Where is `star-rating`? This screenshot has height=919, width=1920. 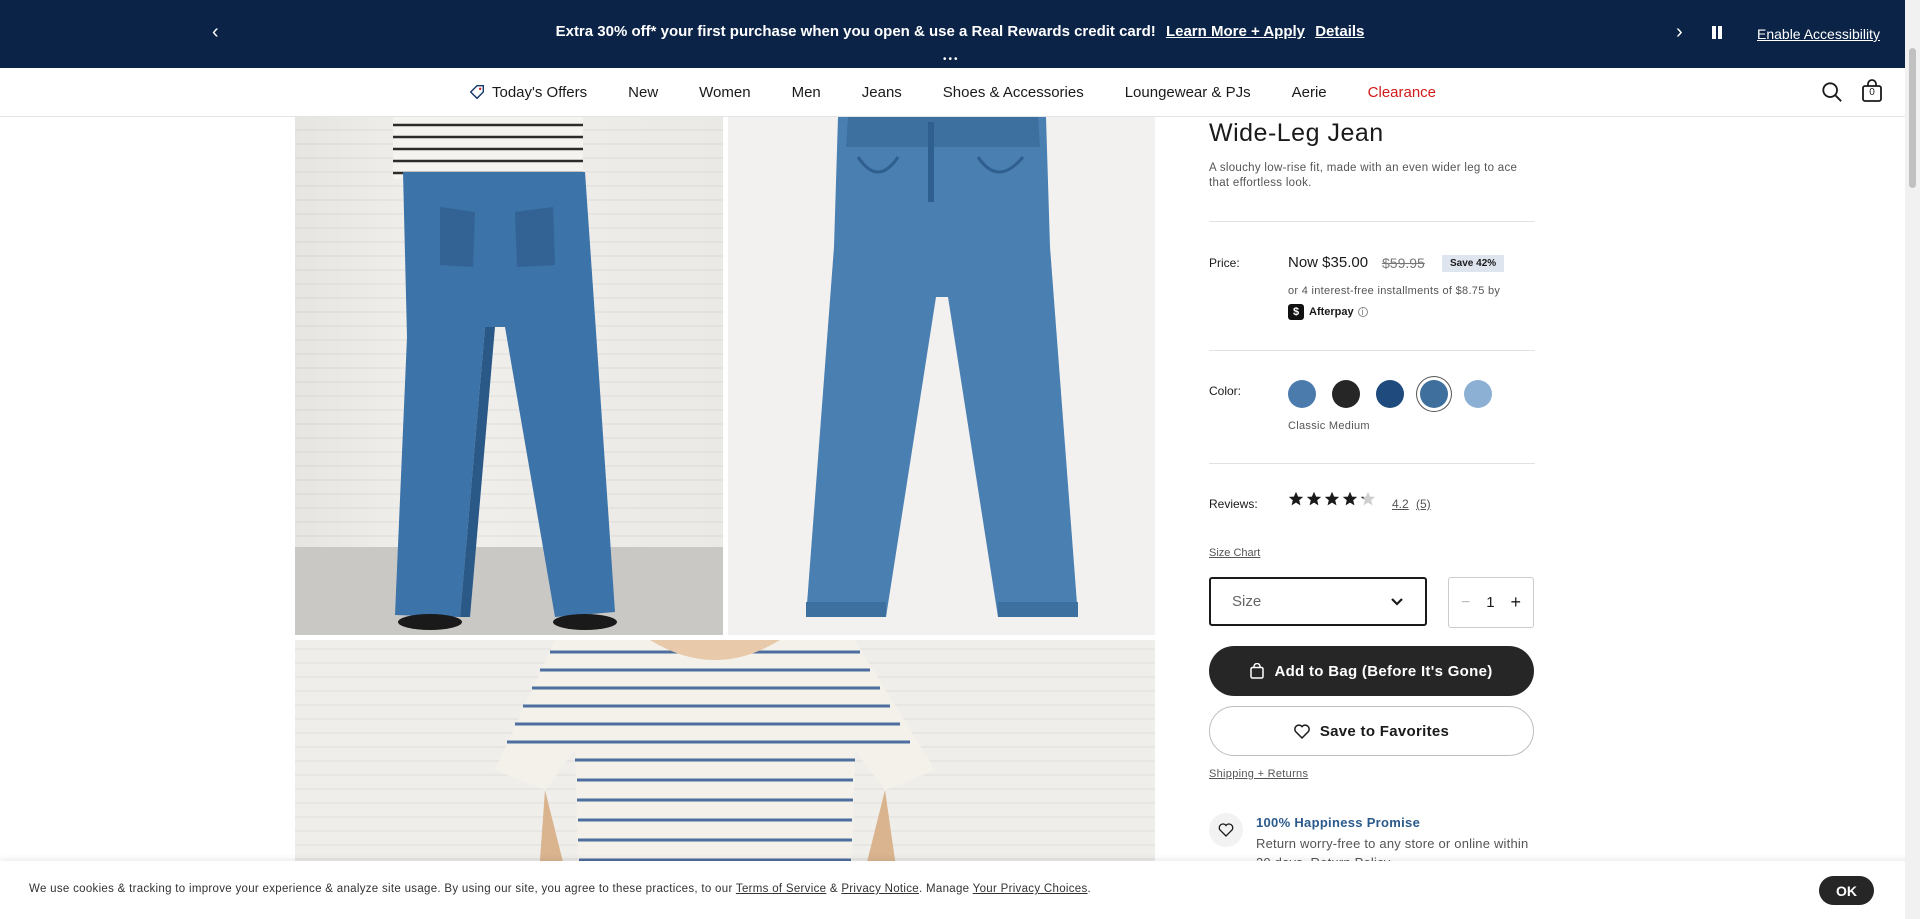
star-rating is located at coordinates (1333, 499).